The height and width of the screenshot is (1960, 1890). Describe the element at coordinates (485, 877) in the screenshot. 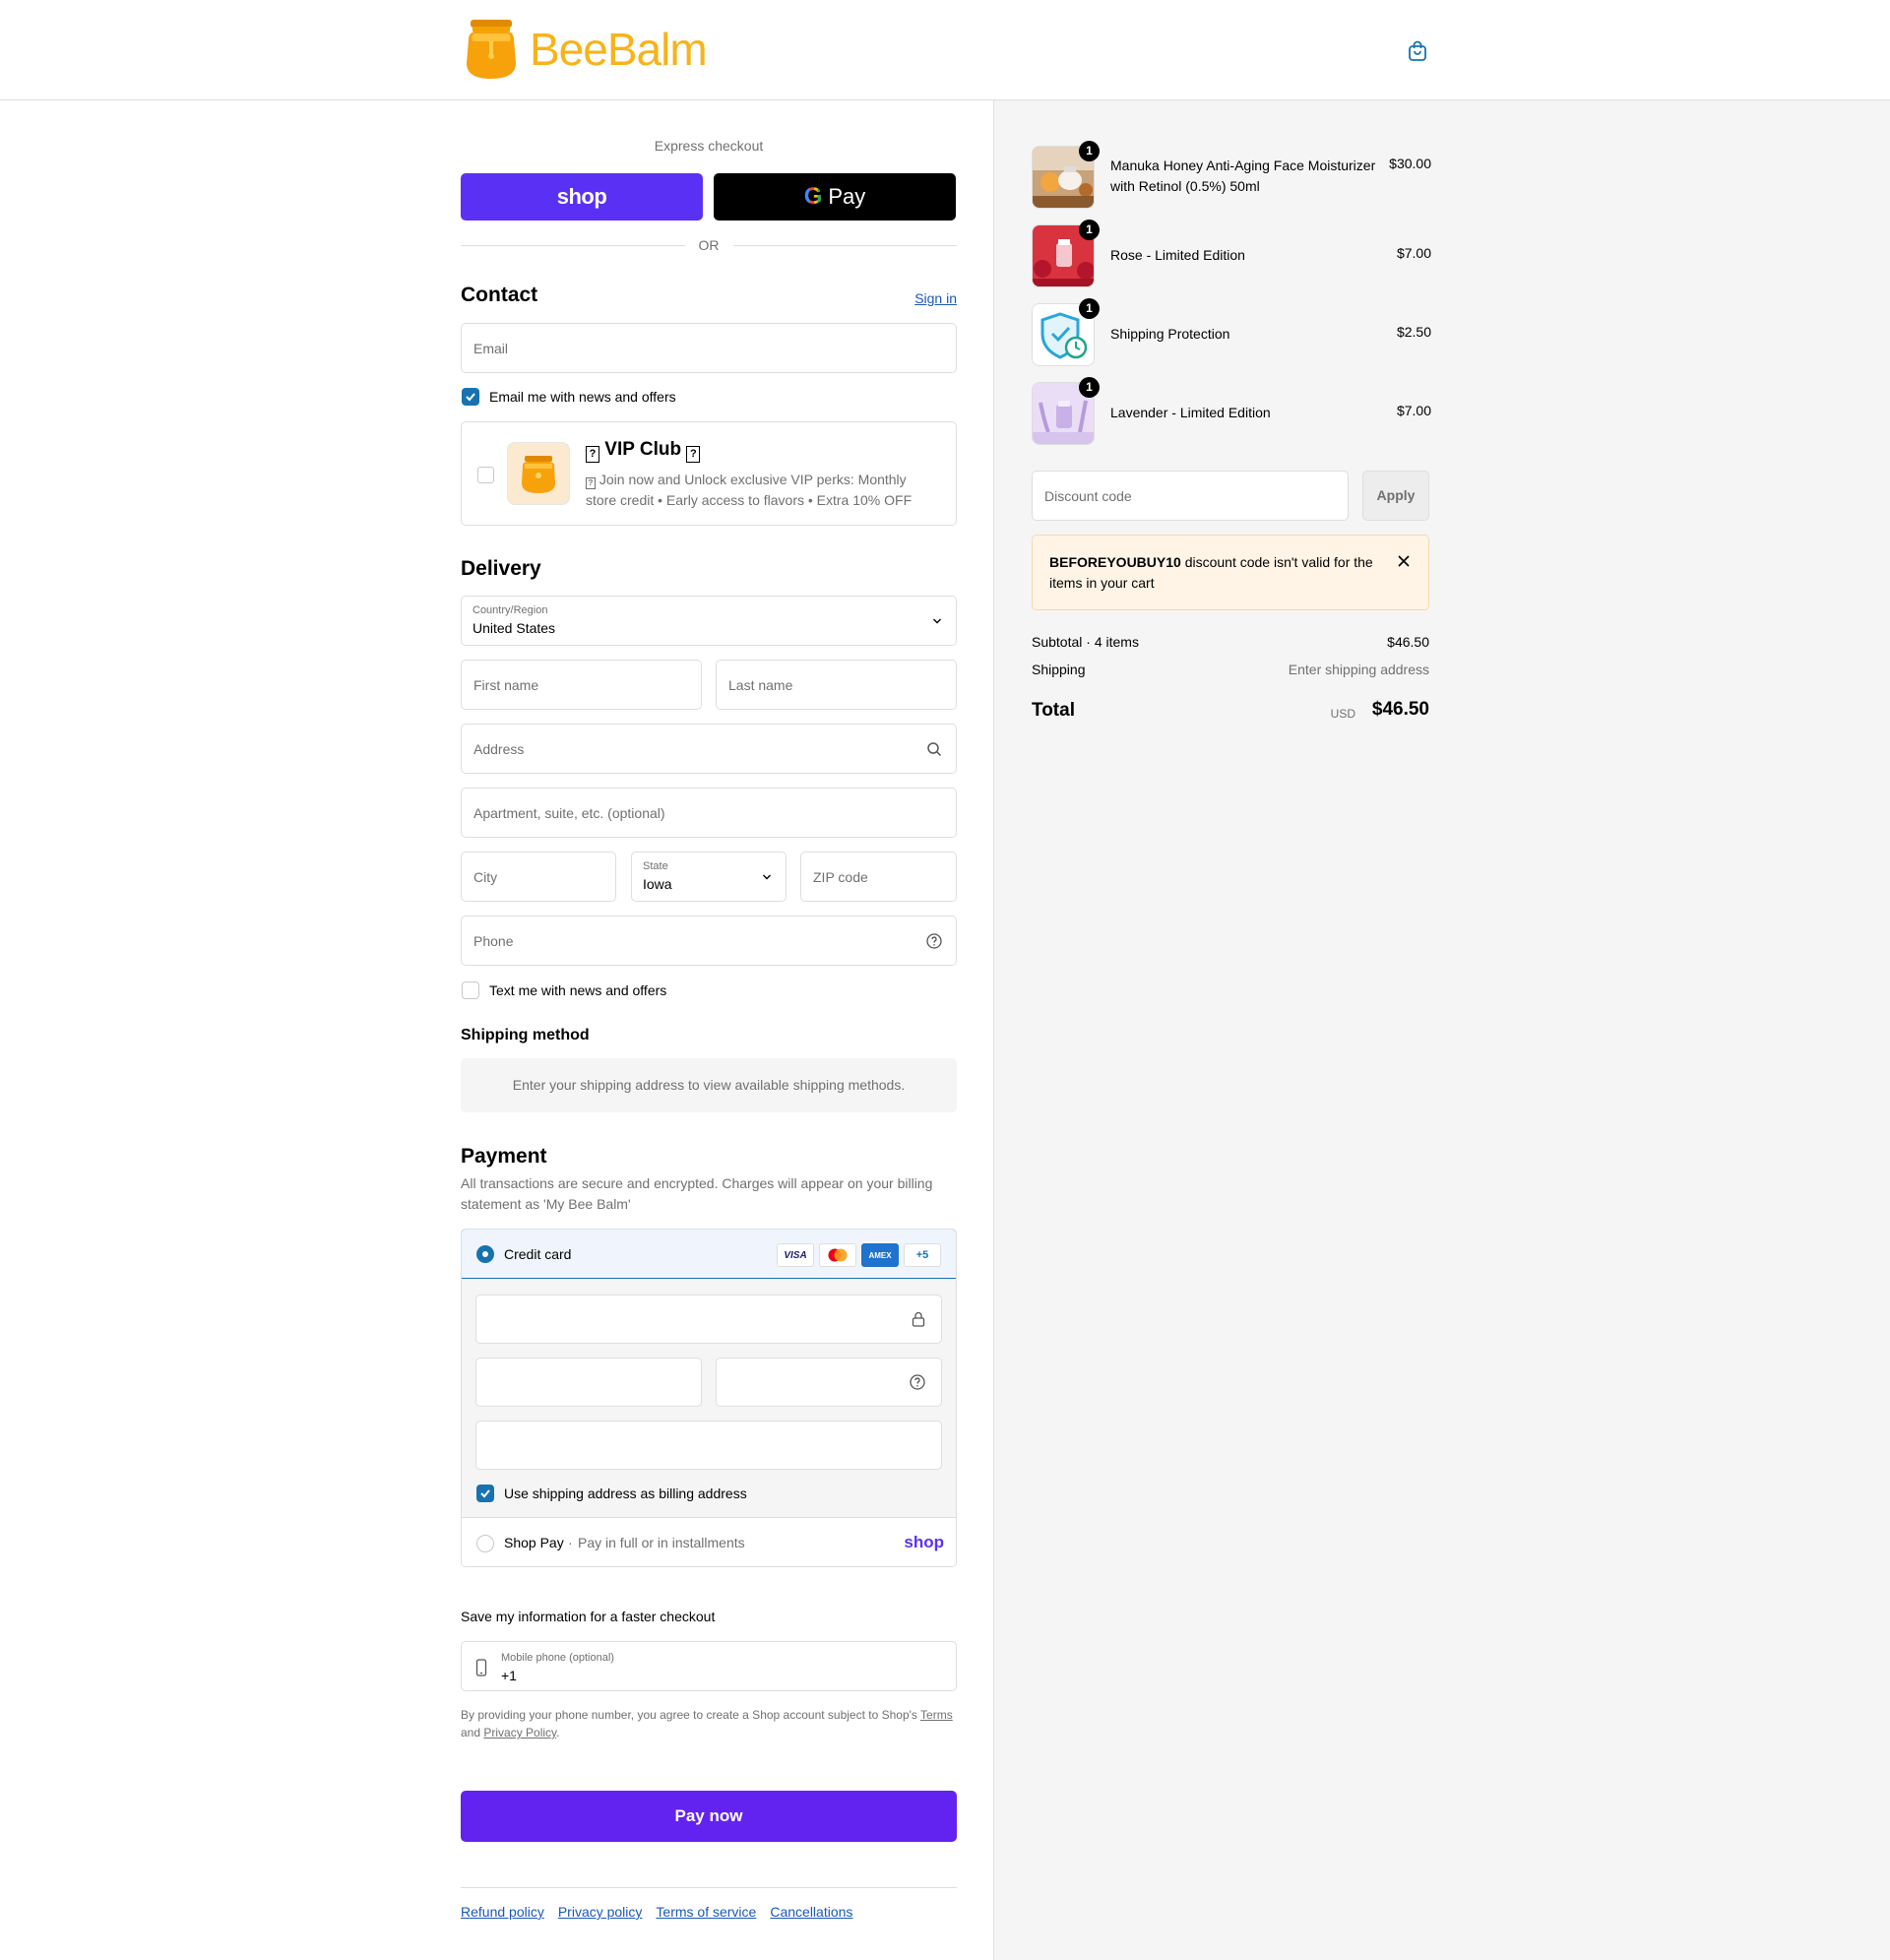

I see `city-placeholder: City` at that location.